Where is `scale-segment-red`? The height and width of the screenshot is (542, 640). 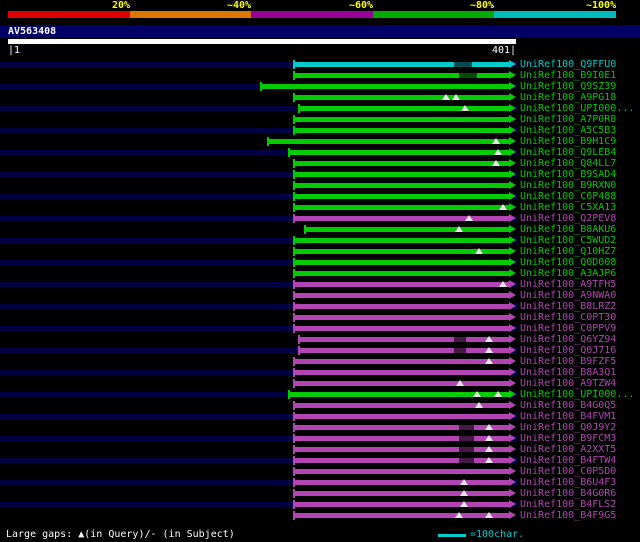
scale-segment-red is located at coordinates (69, 14).